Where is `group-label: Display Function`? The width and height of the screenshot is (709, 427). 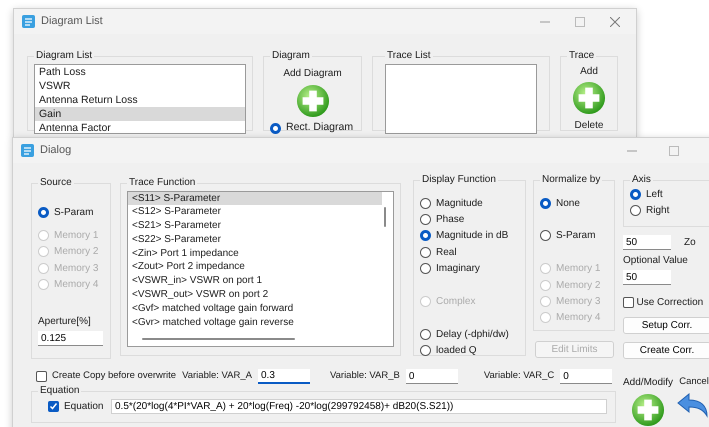
group-label: Display Function is located at coordinates (459, 180).